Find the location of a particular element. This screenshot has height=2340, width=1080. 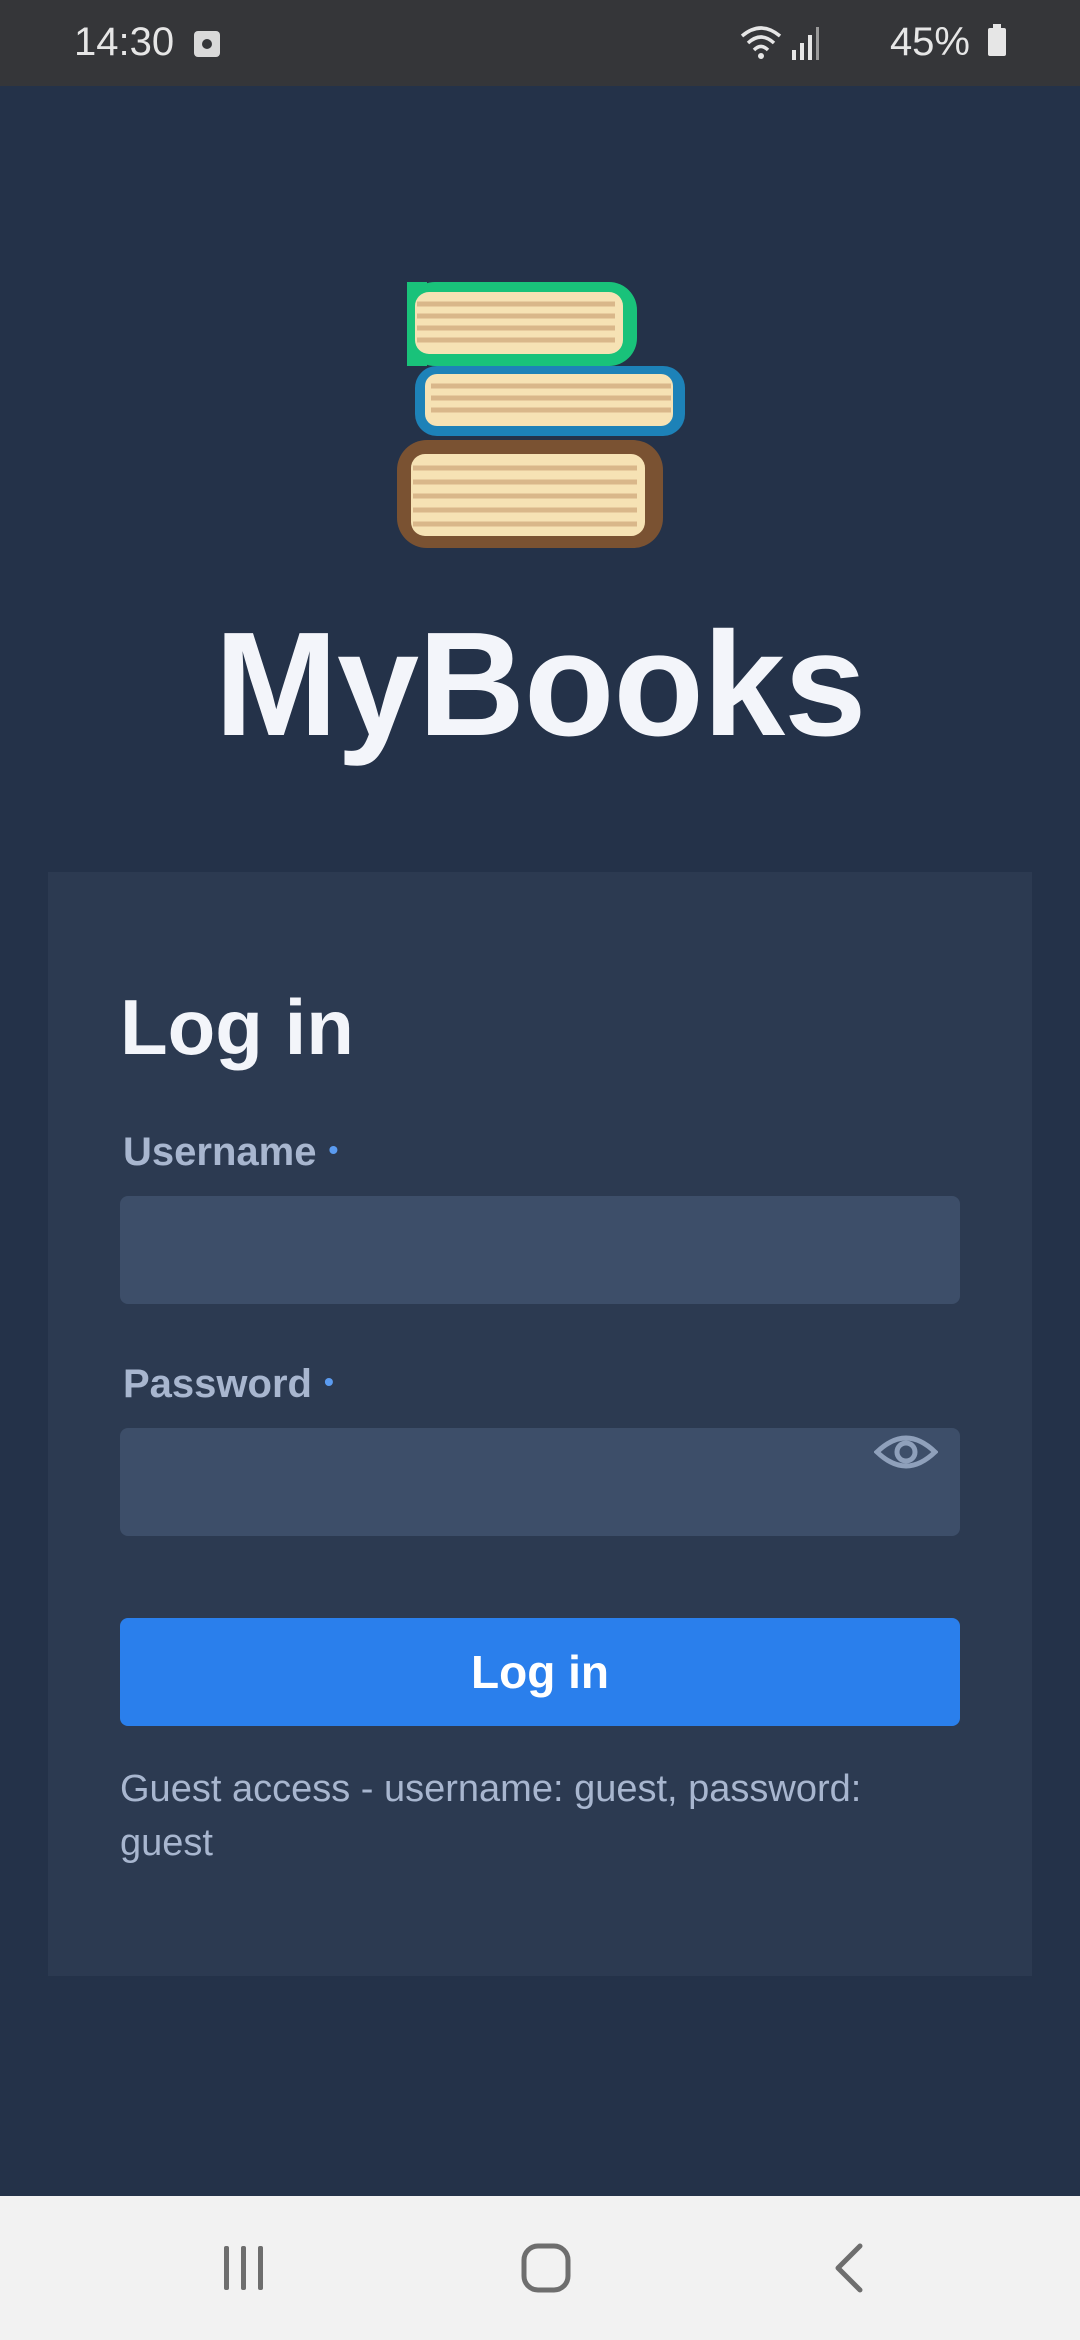

status-bar: 14:30 45% is located at coordinates (540, 43).